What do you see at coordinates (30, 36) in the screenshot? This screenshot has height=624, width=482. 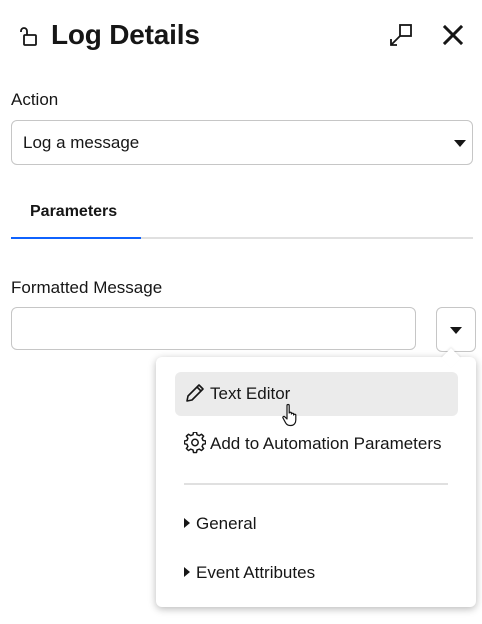 I see `unlock-icon` at bounding box center [30, 36].